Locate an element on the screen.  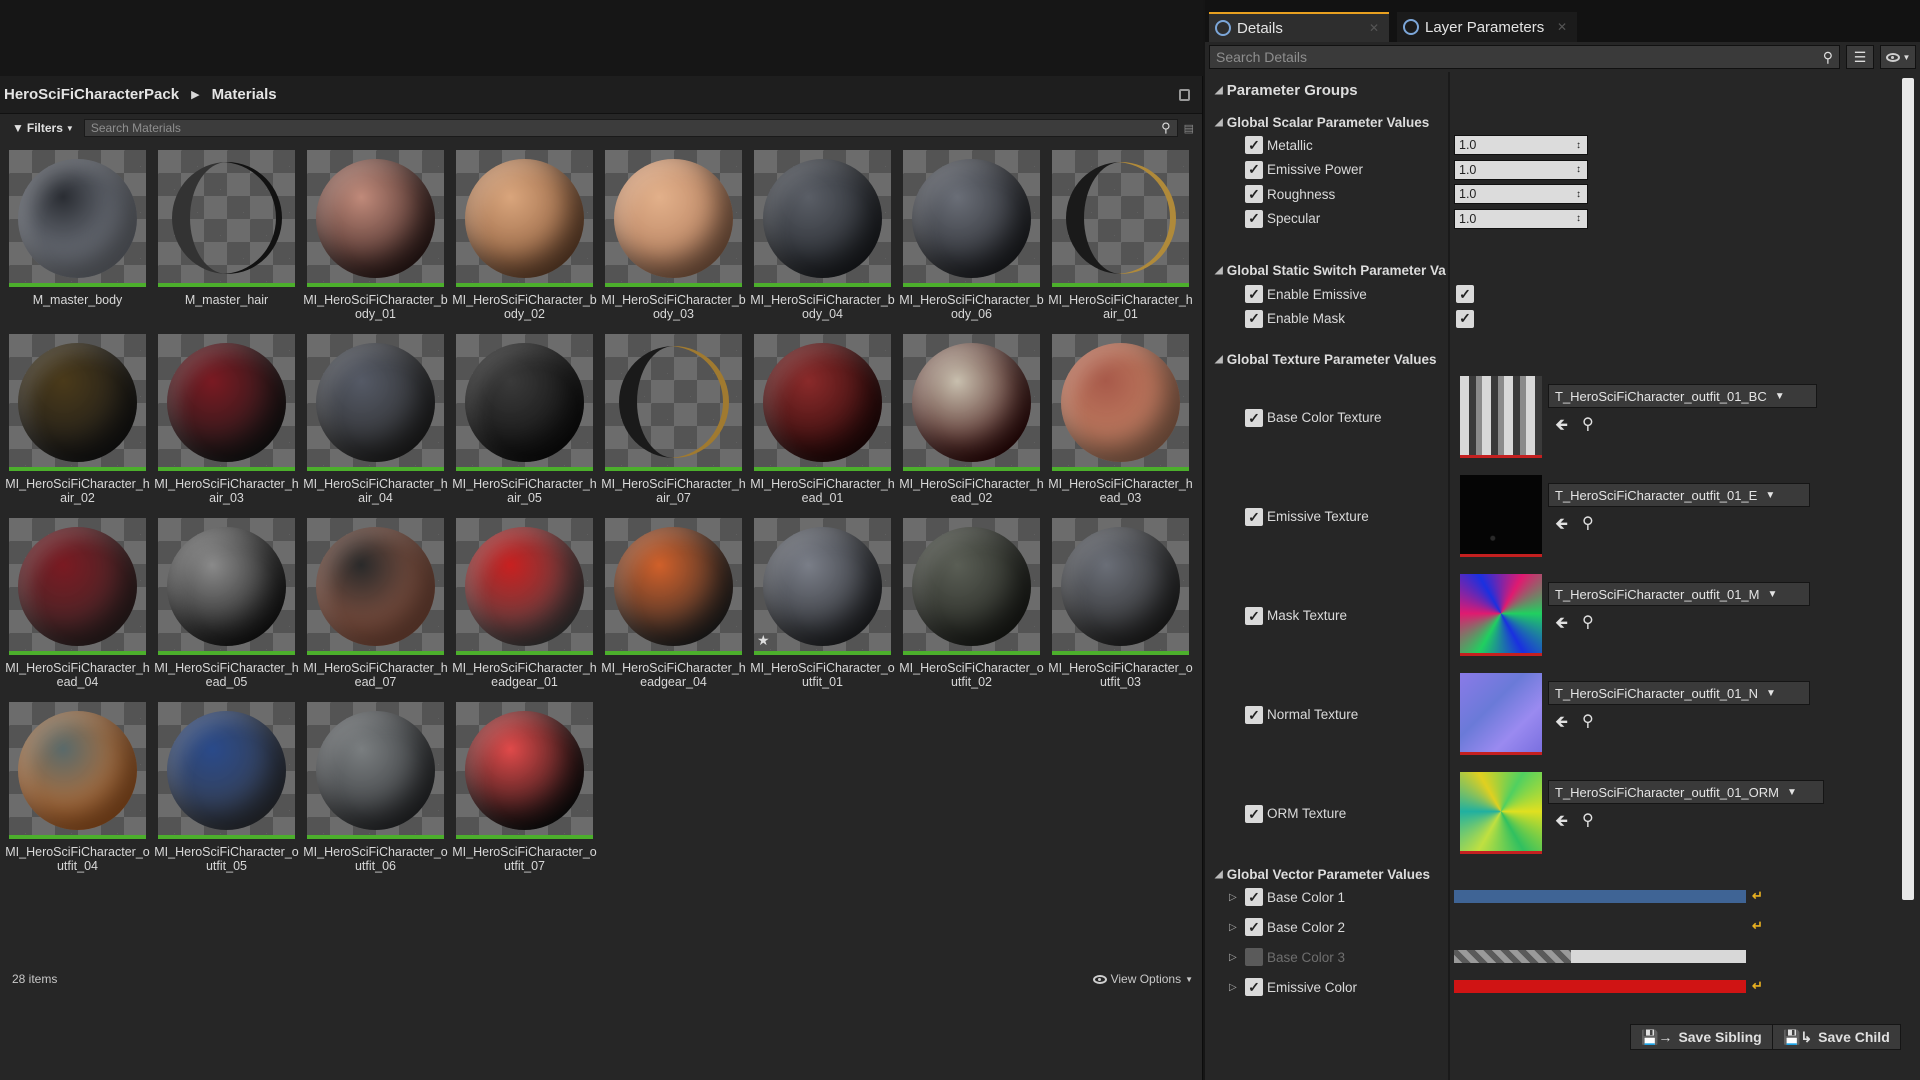
asset-tile: MI_HeroSciFiCharacter_body_01 is located at coordinates (375, 236).